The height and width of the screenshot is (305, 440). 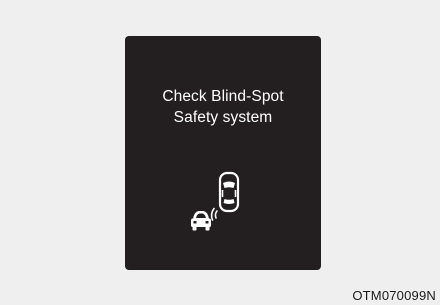 I want to click on warning-message-line-1: Check Blind-Spot, so click(x=223, y=96).